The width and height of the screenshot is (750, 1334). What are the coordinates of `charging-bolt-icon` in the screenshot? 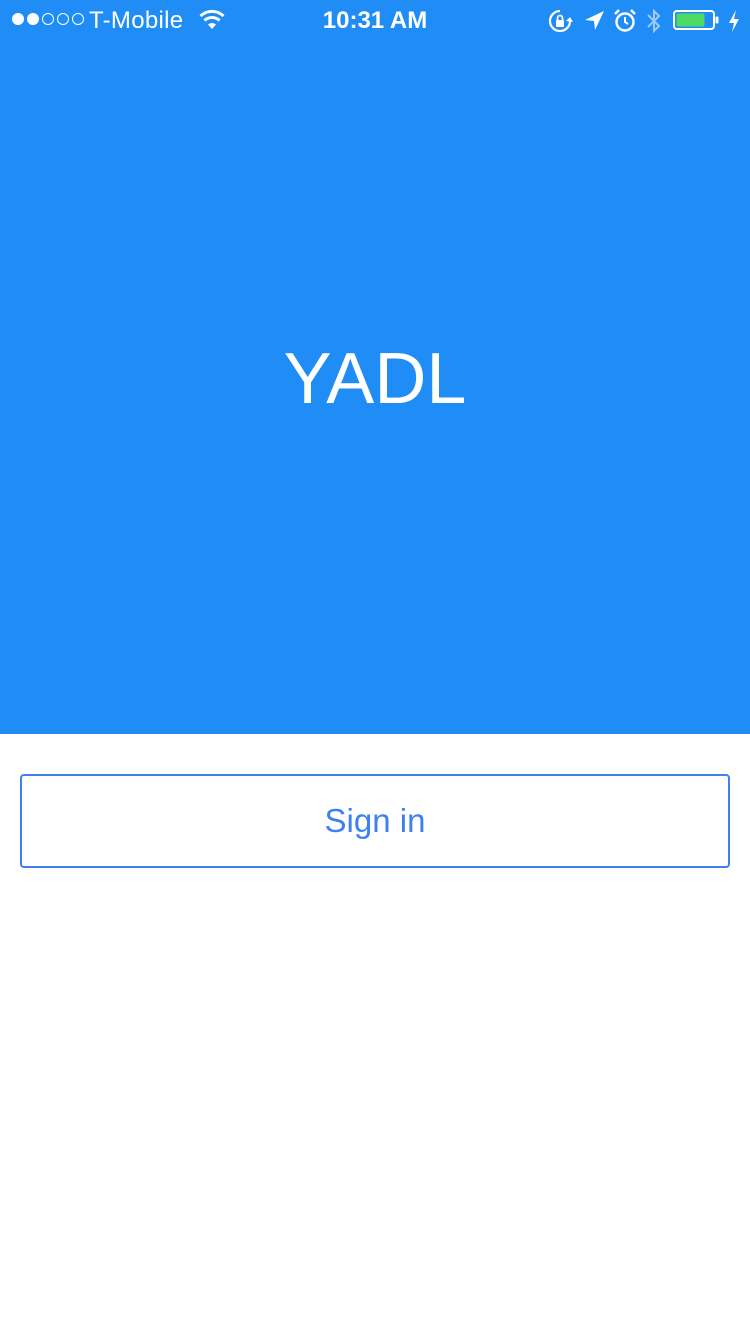 It's located at (734, 21).